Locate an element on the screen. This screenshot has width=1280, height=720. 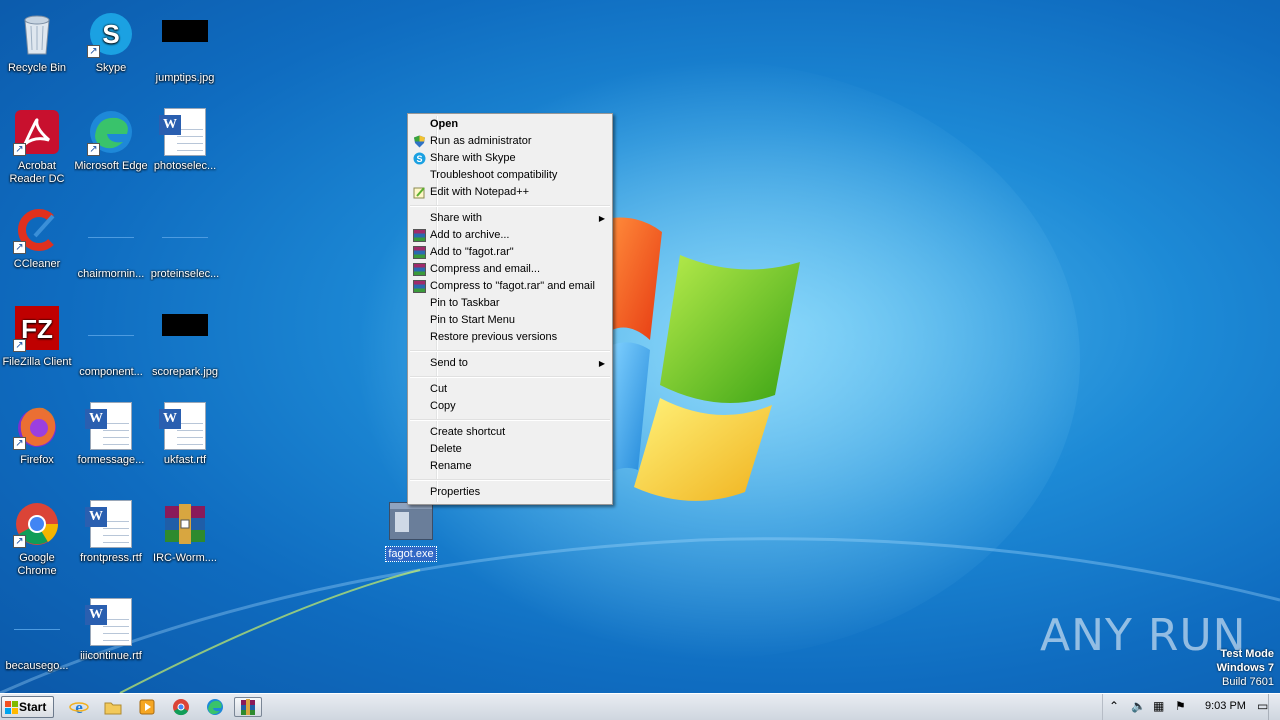
desktop-icon-label: ukfast.rtf is located at coordinates (185, 460).